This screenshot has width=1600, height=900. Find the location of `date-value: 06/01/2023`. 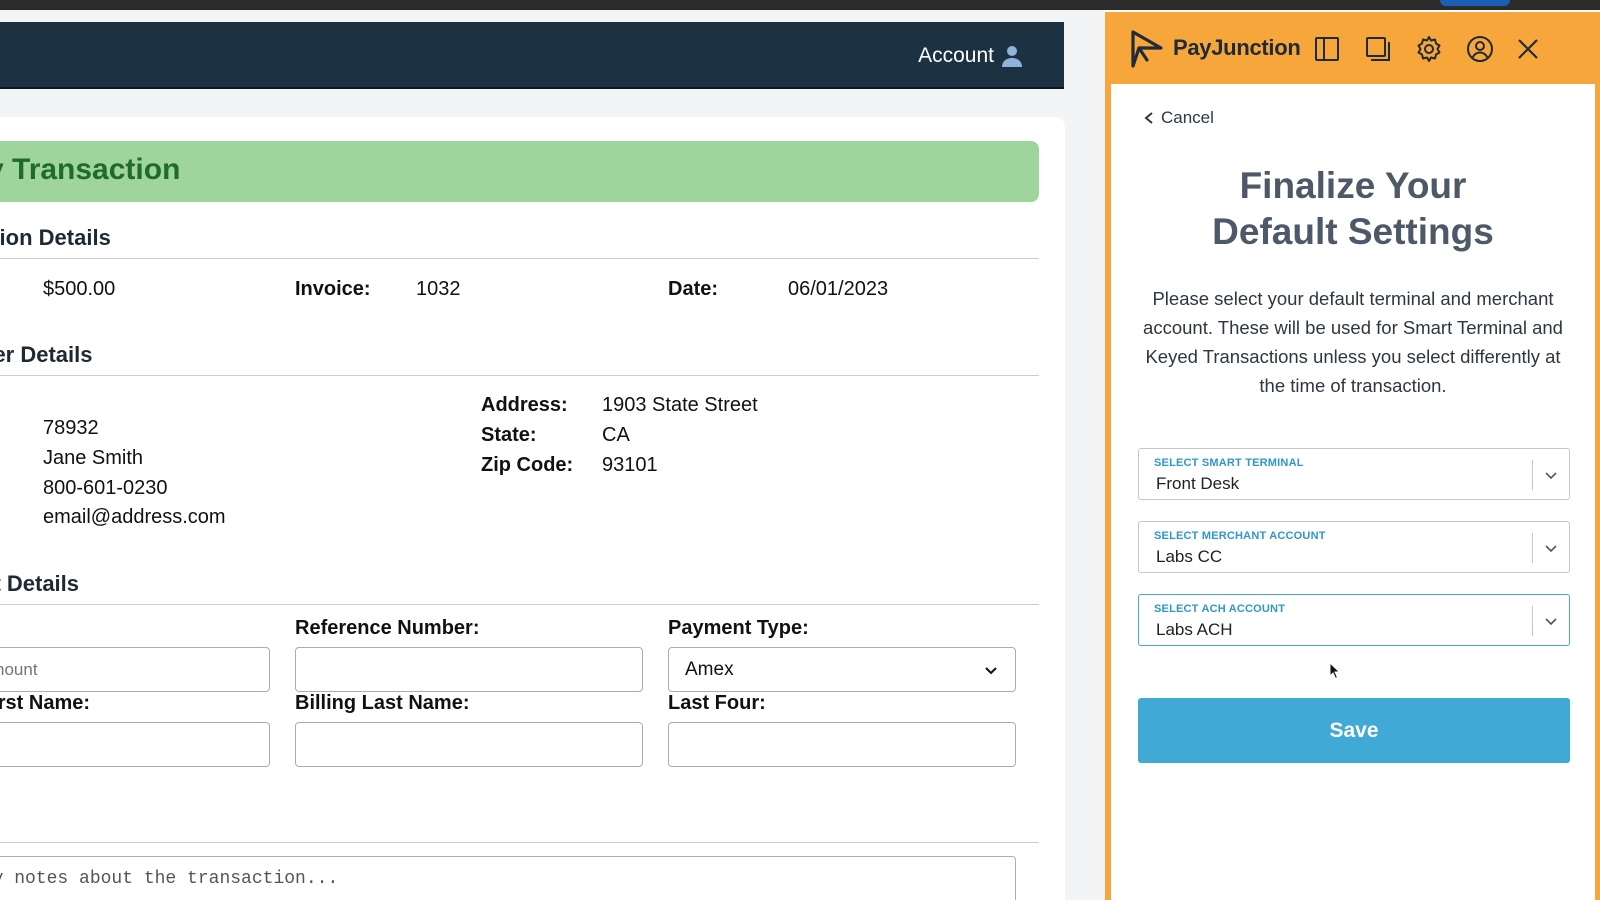

date-value: 06/01/2023 is located at coordinates (838, 289).